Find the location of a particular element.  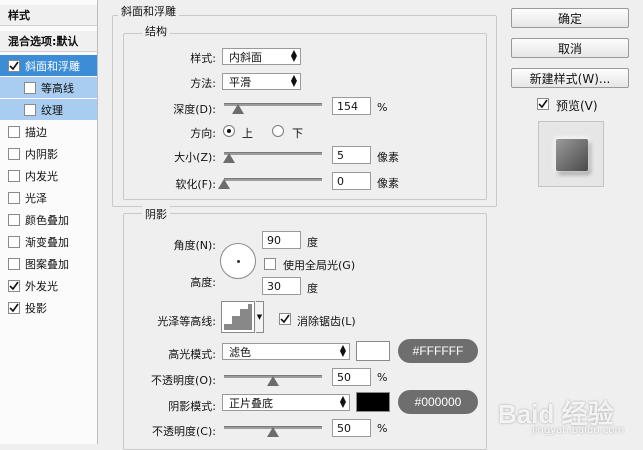

highlight-mode-select: 滤色 ▲ ▼ is located at coordinates (286, 351).